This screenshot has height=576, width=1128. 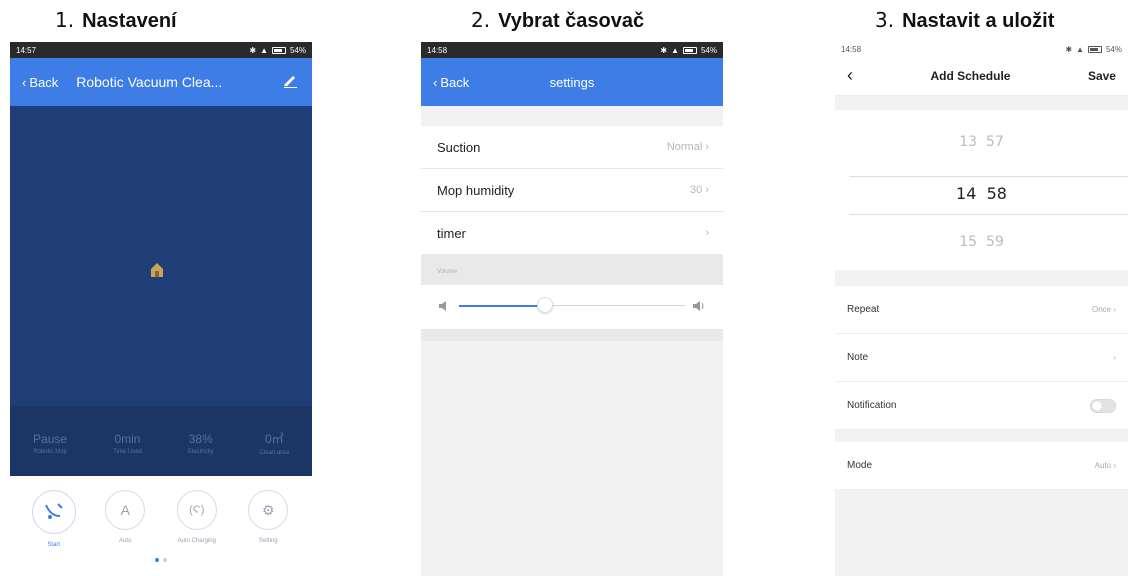 What do you see at coordinates (125, 541) in the screenshot?
I see `auto-label: Auto` at bounding box center [125, 541].